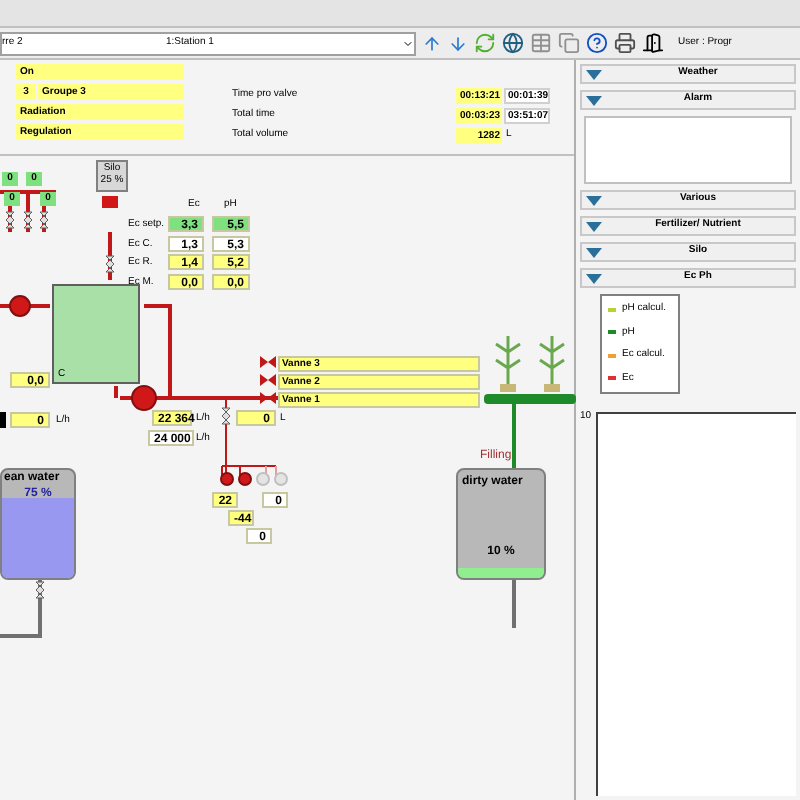 This screenshot has width=800, height=800. Describe the element at coordinates (597, 43) in the screenshot. I see `help-icon` at that location.